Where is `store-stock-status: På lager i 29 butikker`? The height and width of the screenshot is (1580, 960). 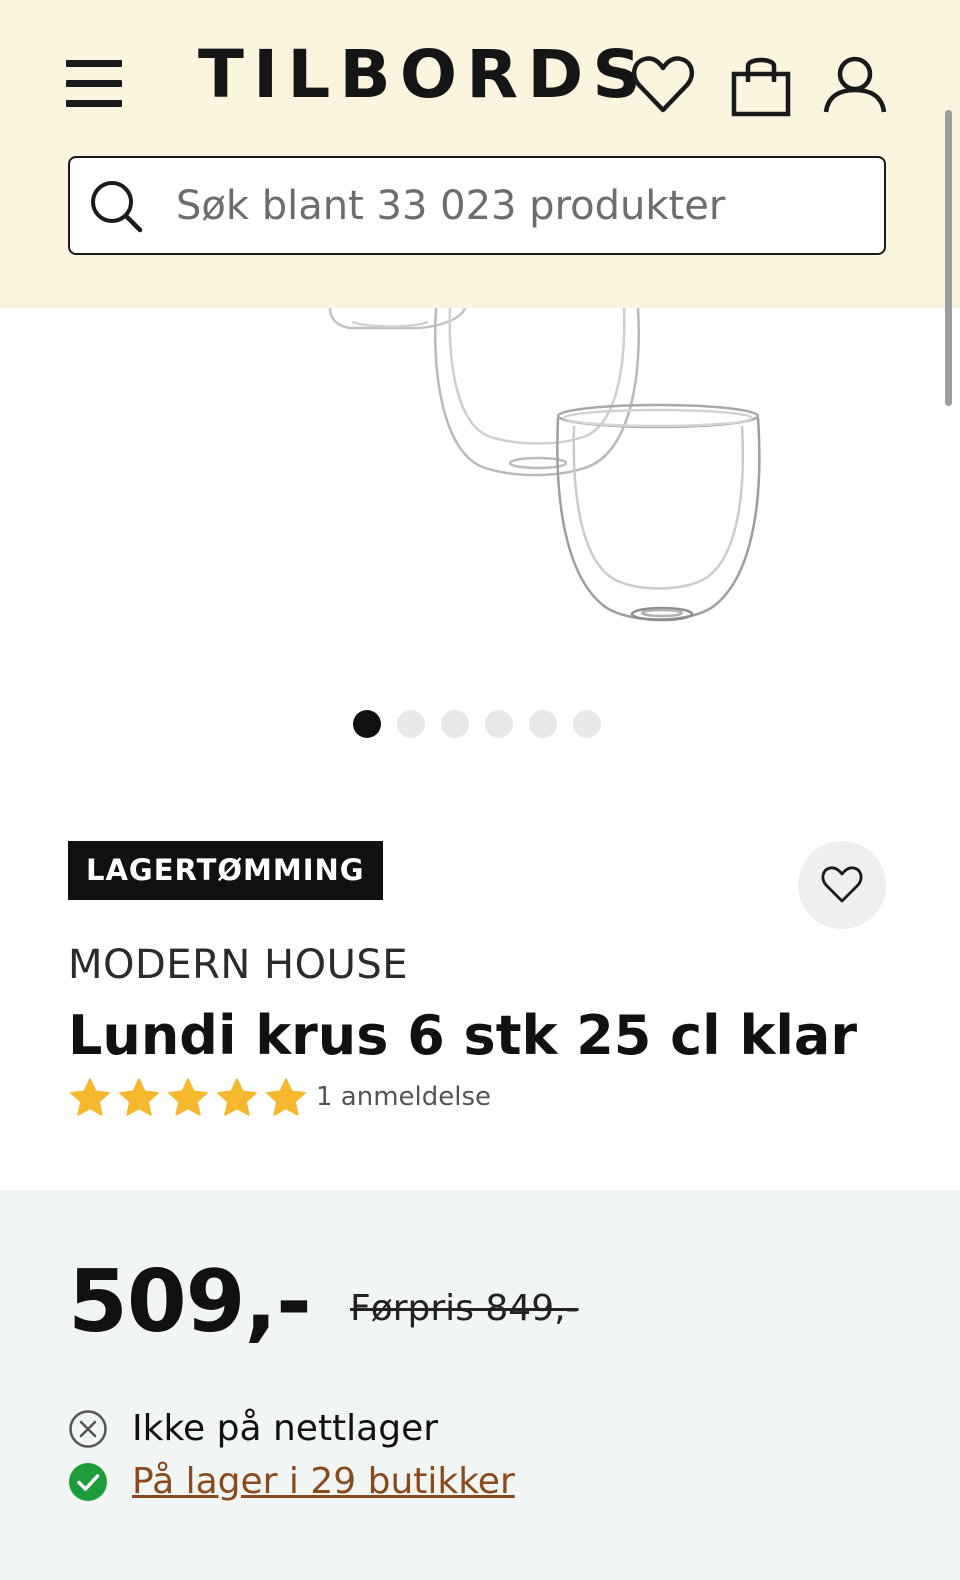
store-stock-status: På lager i 29 butikker is located at coordinates (291, 1481).